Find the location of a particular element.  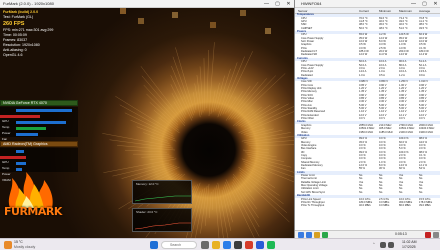

volume-icon is located at coordinates (391, 245).